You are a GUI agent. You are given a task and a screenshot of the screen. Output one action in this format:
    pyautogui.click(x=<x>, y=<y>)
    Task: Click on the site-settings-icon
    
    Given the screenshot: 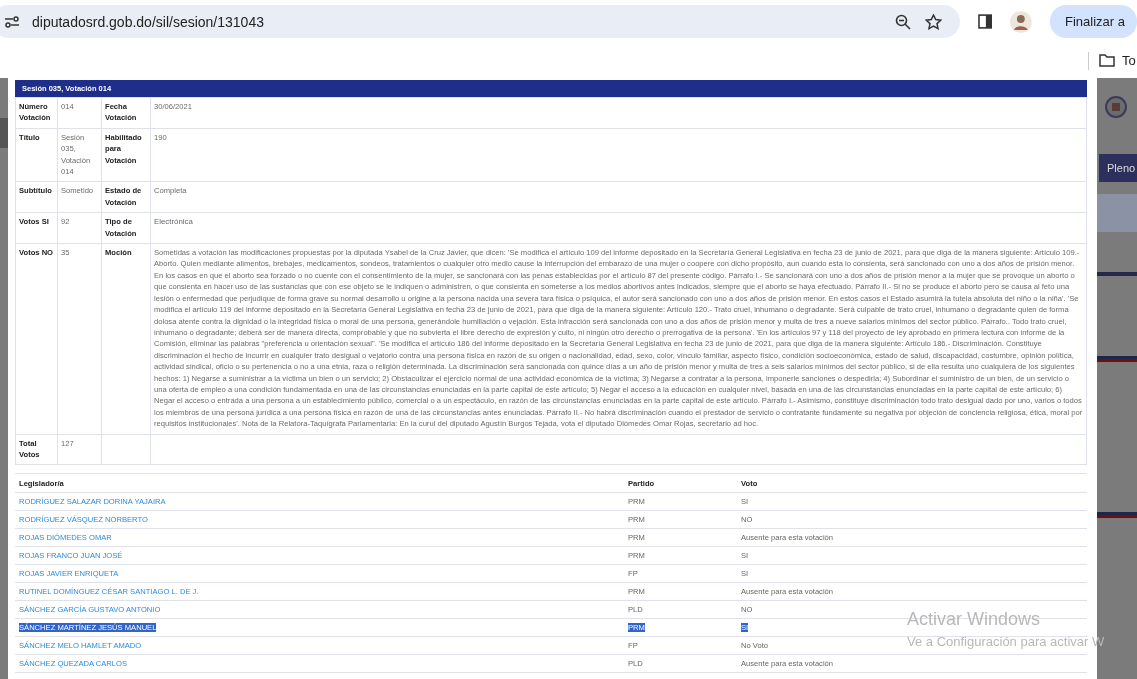 What is the action you would take?
    pyautogui.click(x=12, y=21)
    